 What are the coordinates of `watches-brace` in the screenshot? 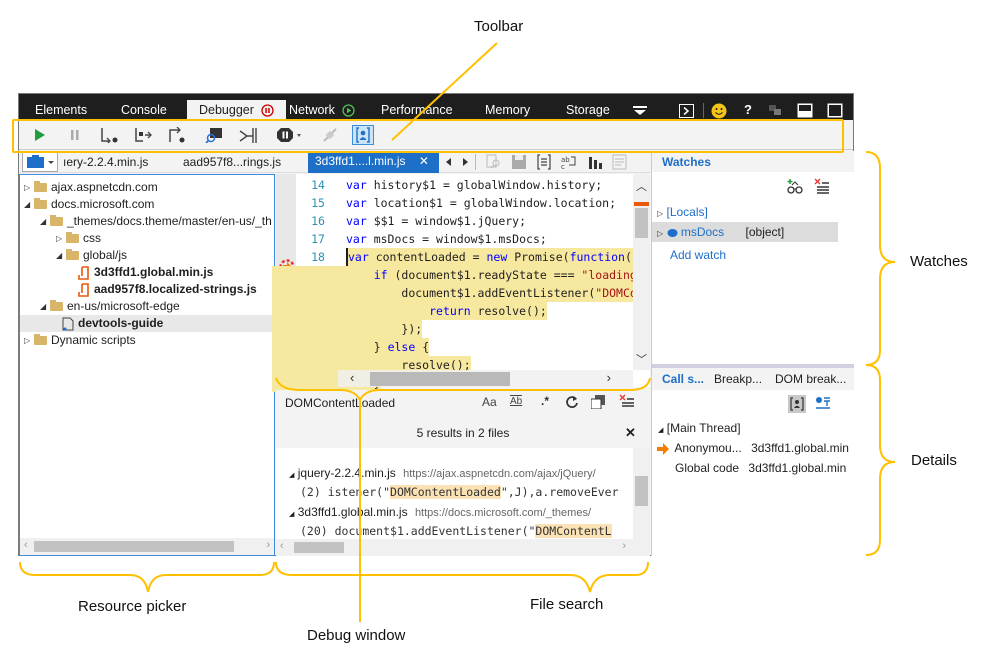 It's located at (880, 258).